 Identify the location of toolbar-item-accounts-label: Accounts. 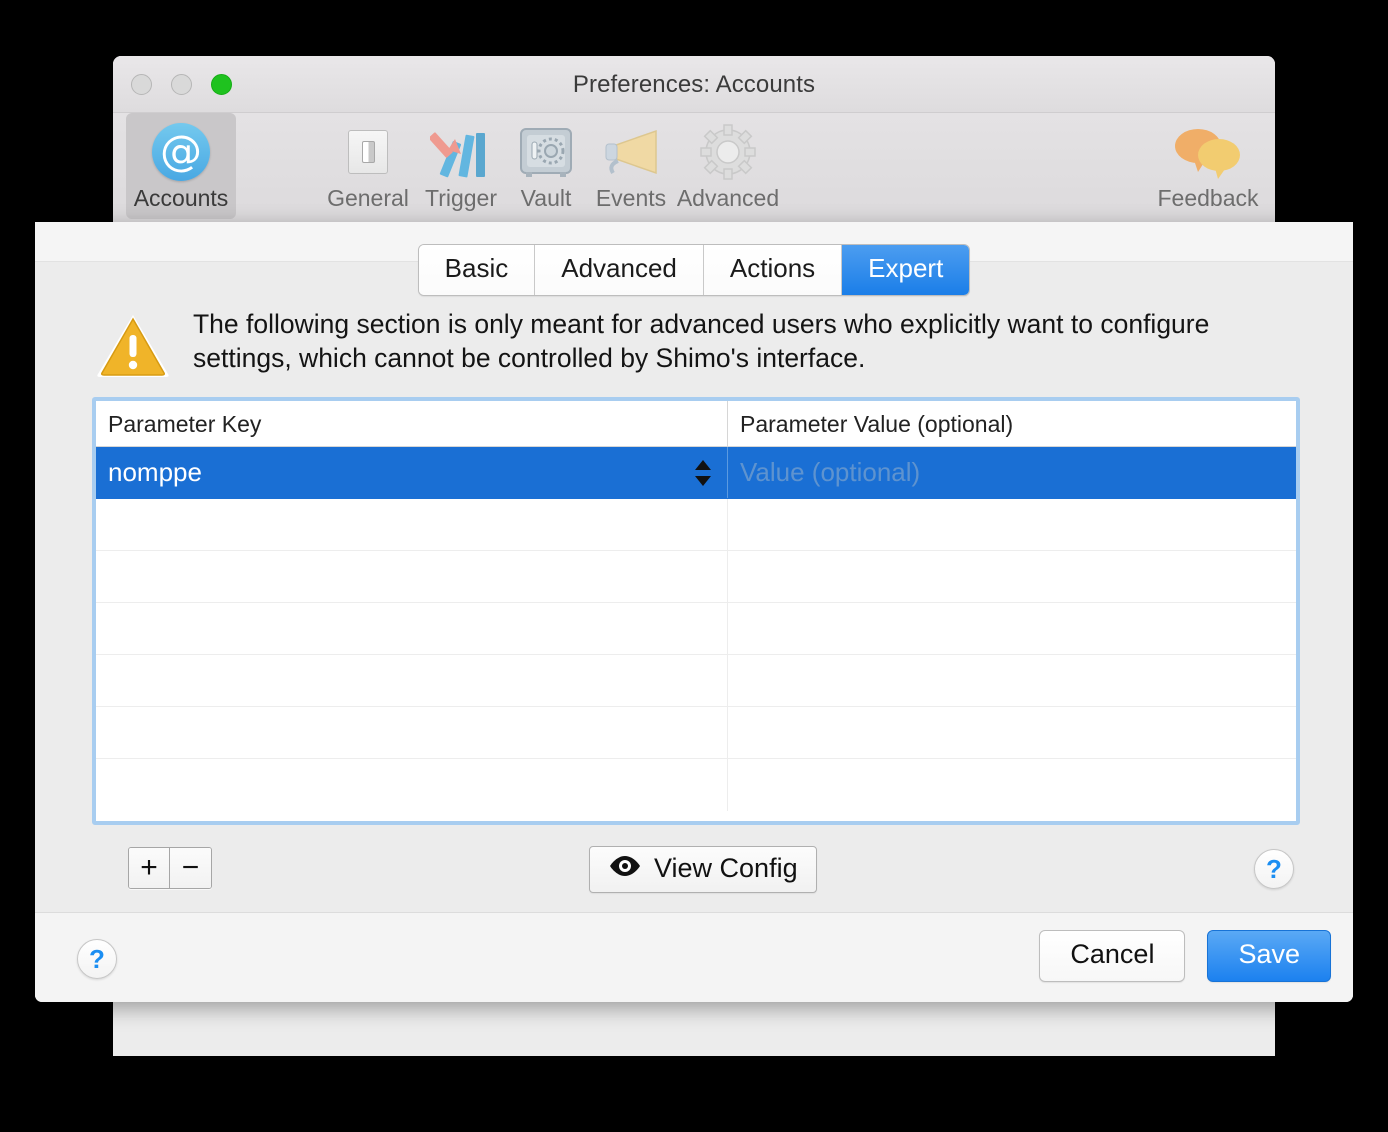
(181, 198).